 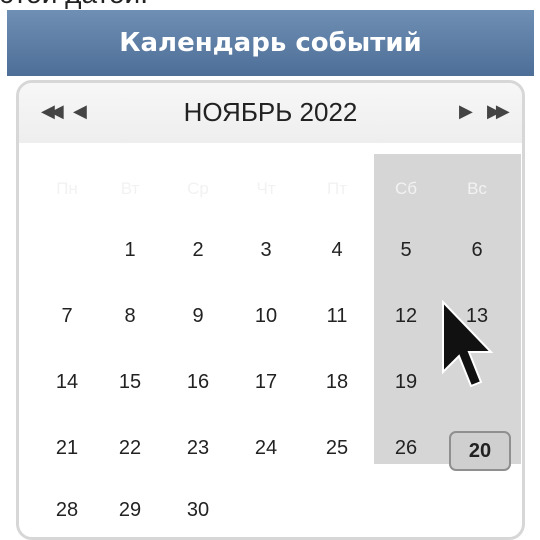 I want to click on calendar-day: 28, so click(x=67, y=510).